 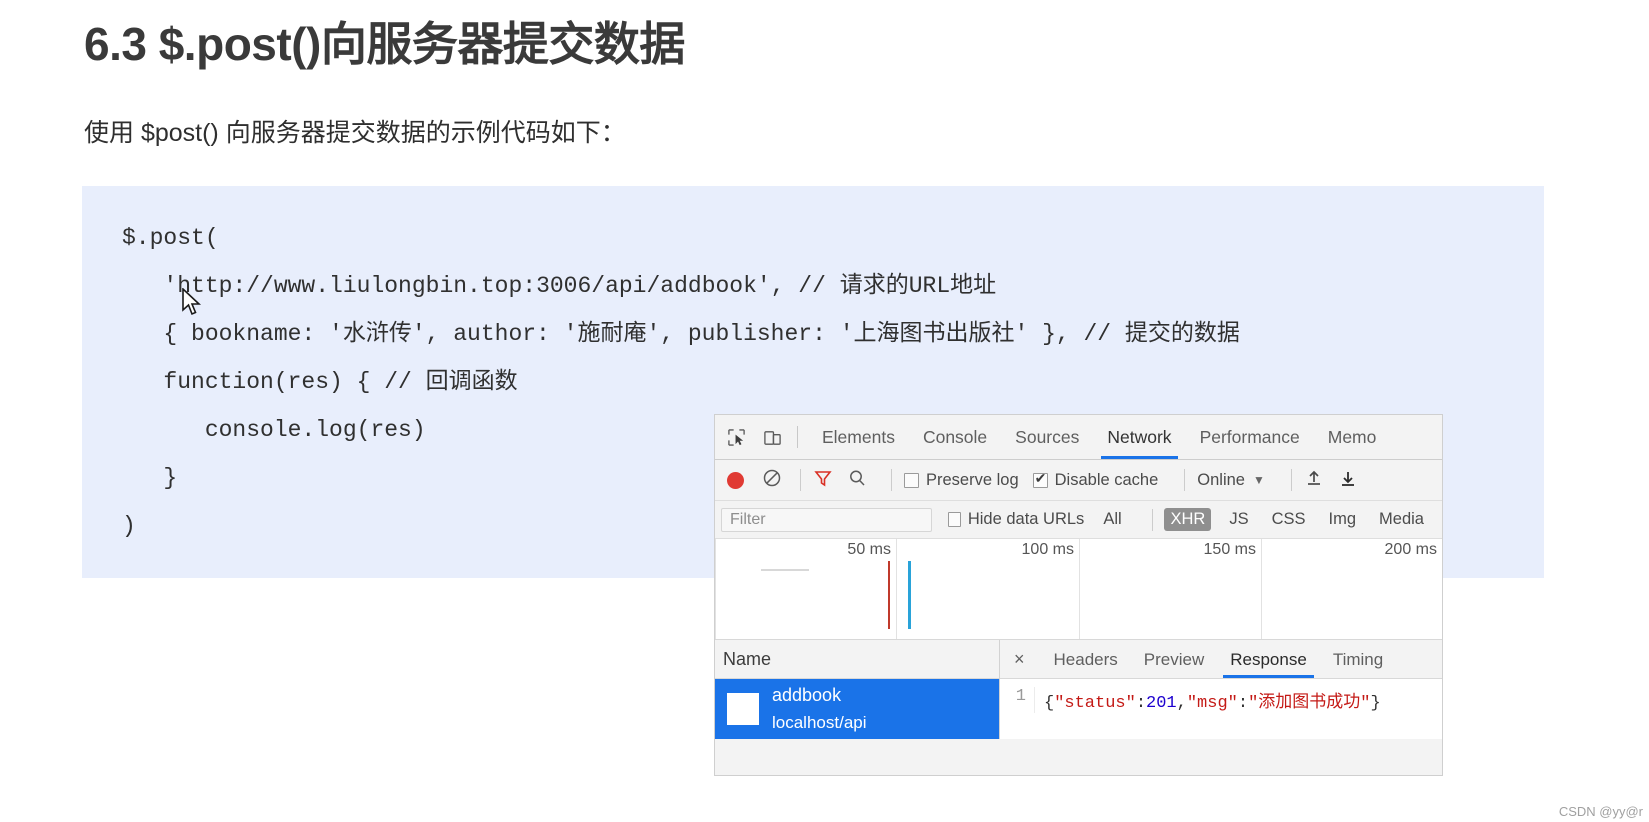 I want to click on timeline-tick-1: 50 ms, so click(x=869, y=549).